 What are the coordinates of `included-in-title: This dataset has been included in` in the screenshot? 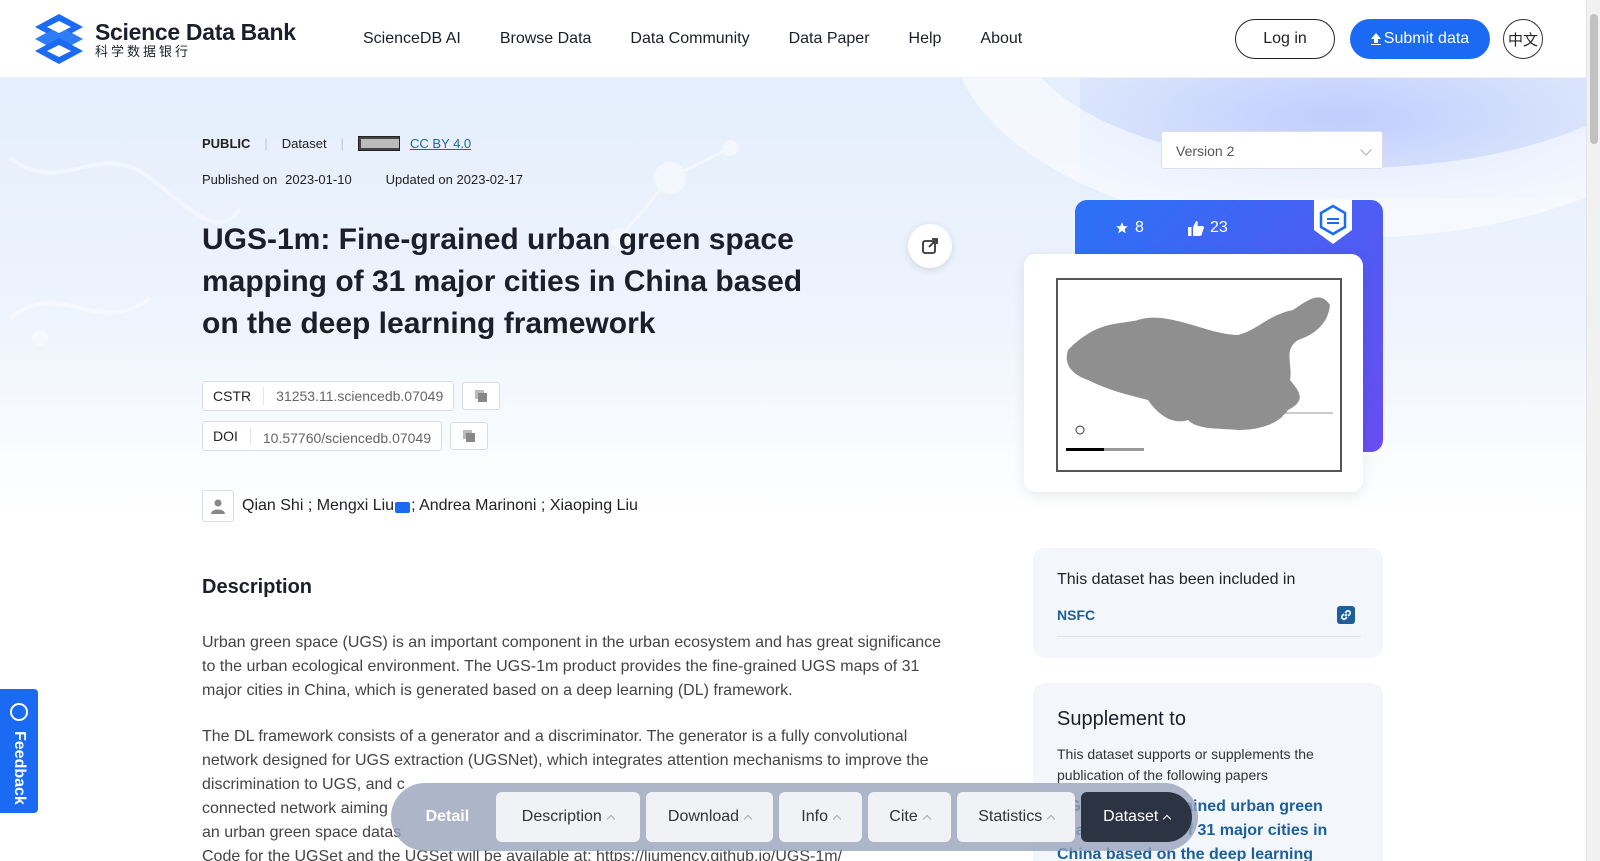 It's located at (1176, 579).